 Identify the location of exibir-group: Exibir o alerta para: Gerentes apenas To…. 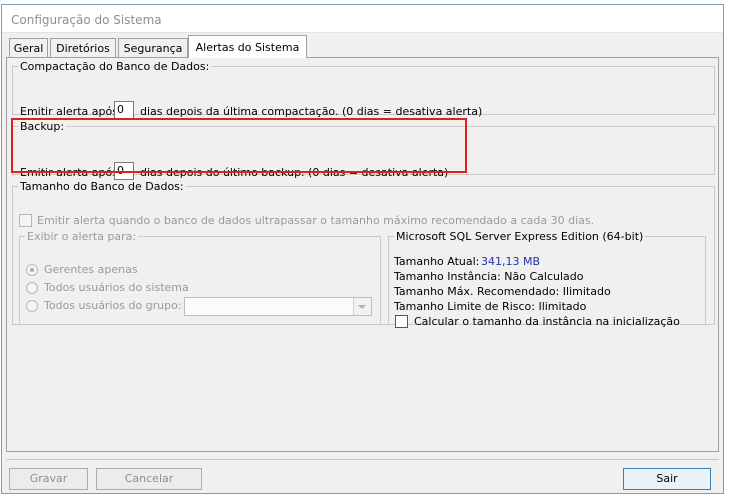
(200, 277).